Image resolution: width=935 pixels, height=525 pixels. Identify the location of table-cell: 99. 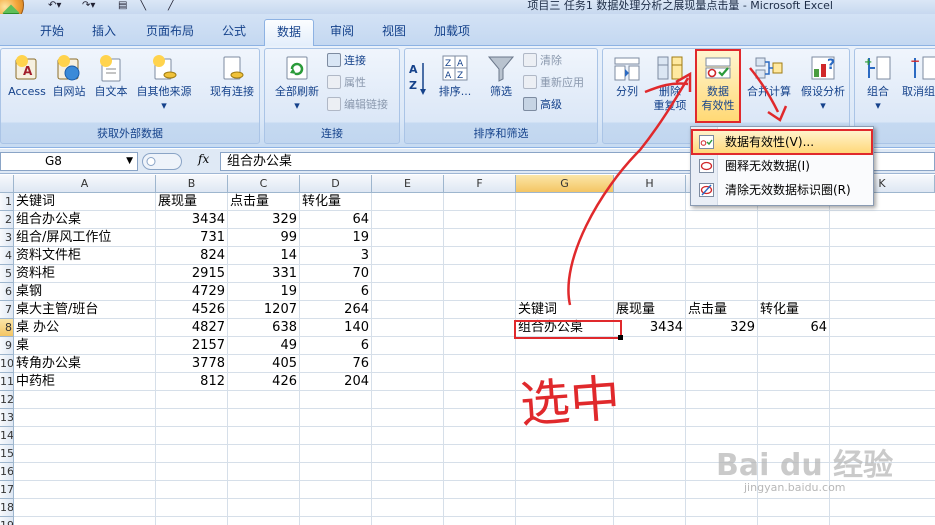
(264, 238).